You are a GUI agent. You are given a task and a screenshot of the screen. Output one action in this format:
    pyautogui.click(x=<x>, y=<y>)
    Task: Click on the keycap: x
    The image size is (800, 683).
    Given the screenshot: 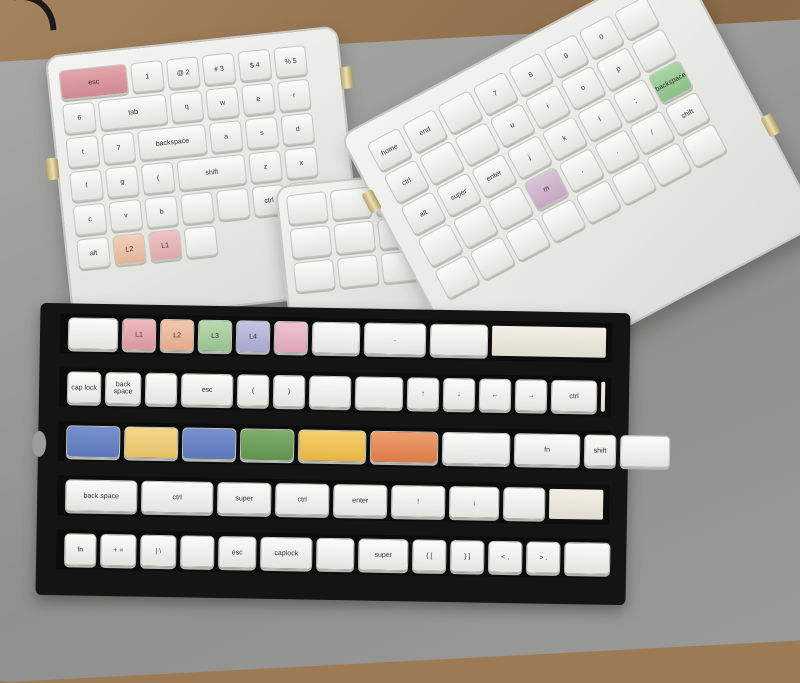 What is the action you would take?
    pyautogui.click(x=301, y=163)
    